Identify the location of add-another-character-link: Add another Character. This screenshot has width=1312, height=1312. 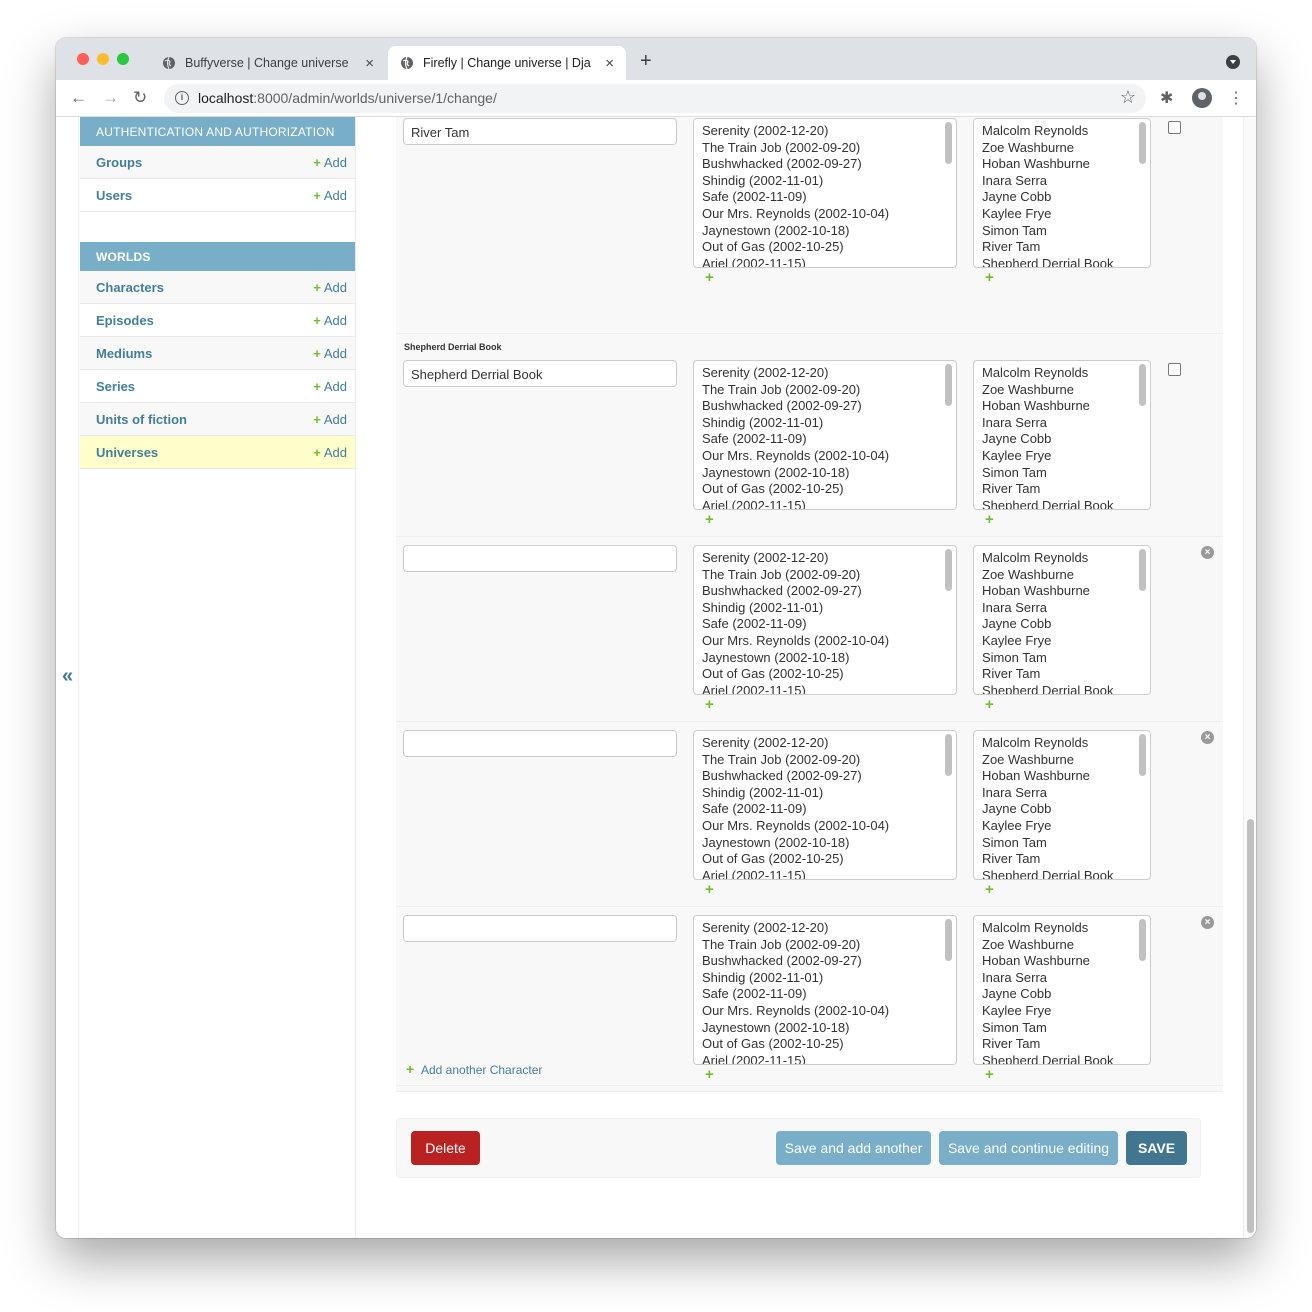
(481, 1070).